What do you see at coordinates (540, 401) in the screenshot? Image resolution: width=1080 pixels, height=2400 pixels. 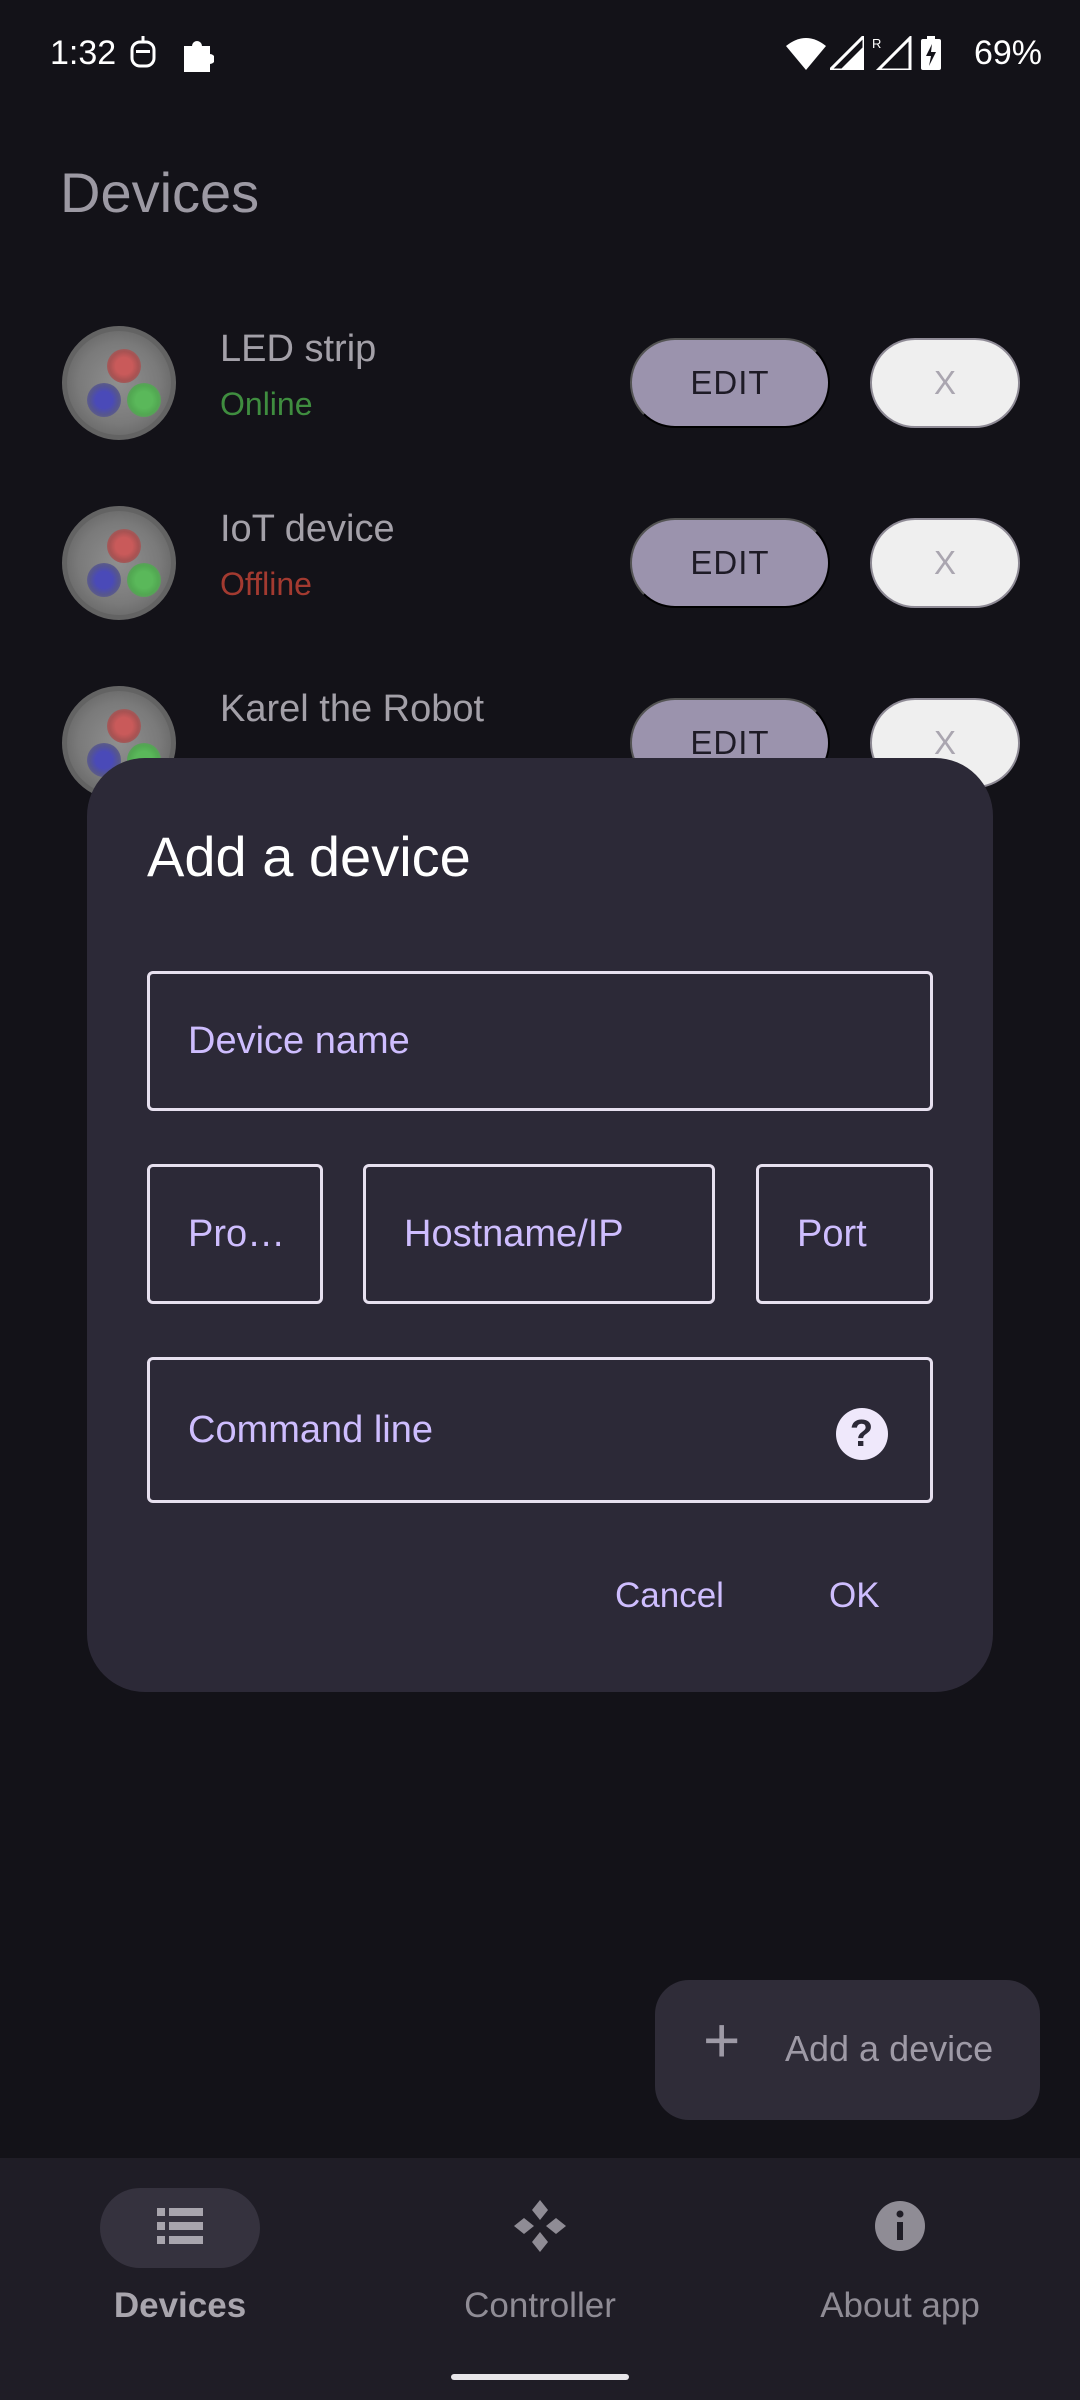 I see `device-row: LED strip Online EDIT X` at bounding box center [540, 401].